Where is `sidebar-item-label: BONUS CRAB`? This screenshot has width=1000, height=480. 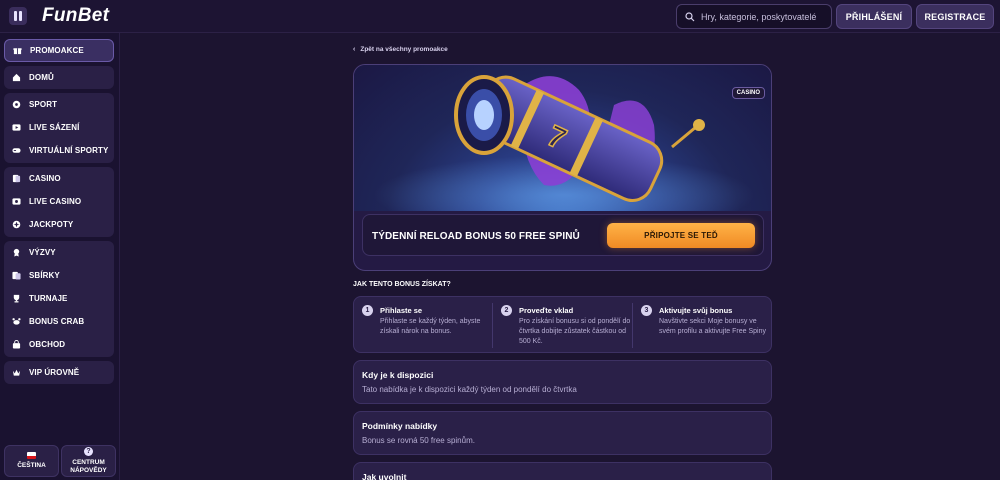
sidebar-item-label: BONUS CRAB is located at coordinates (57, 321).